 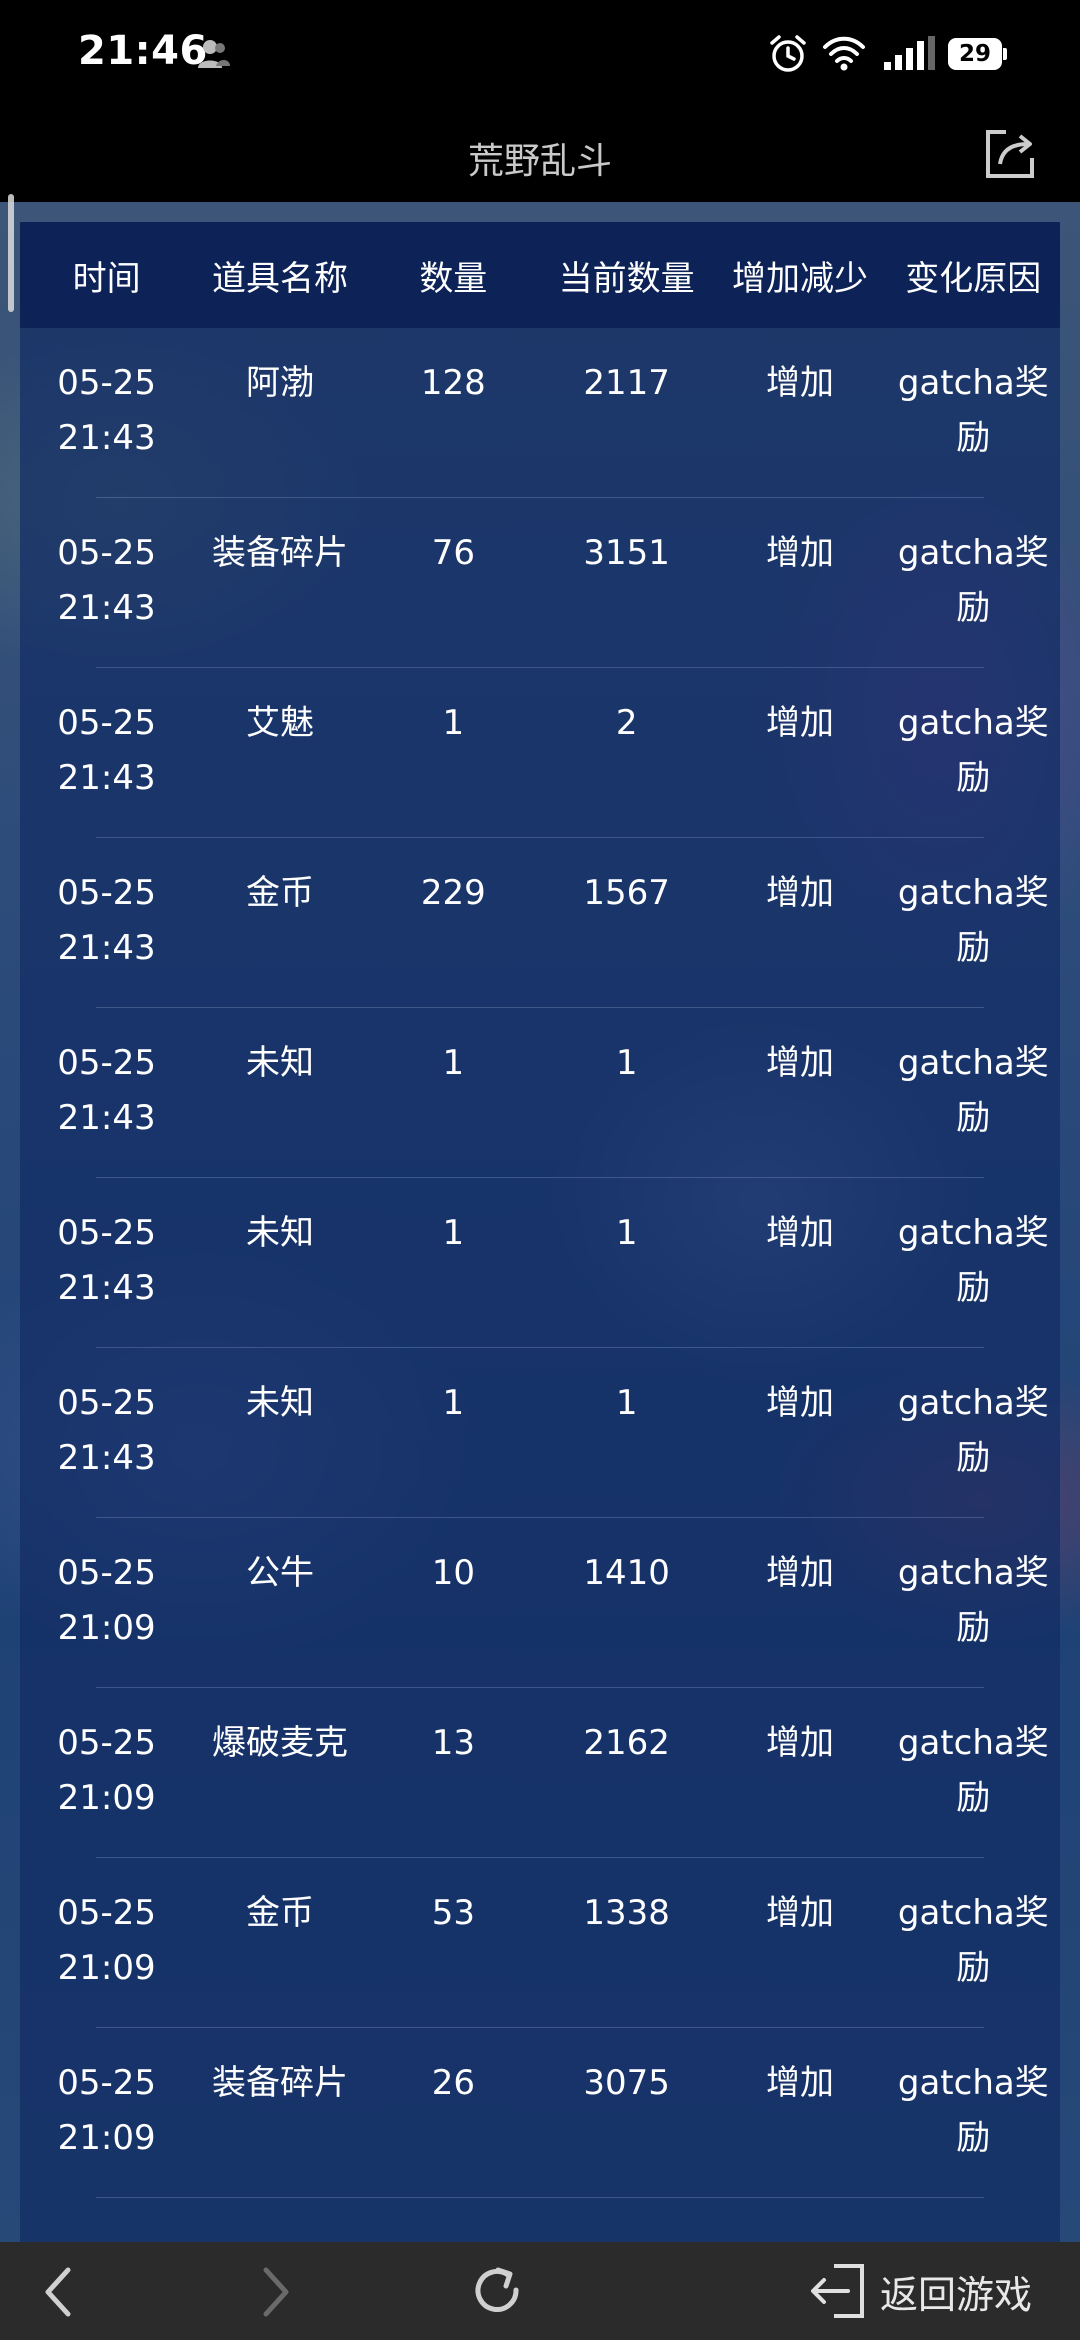 I want to click on cell-quantity: 76, so click(x=453, y=553).